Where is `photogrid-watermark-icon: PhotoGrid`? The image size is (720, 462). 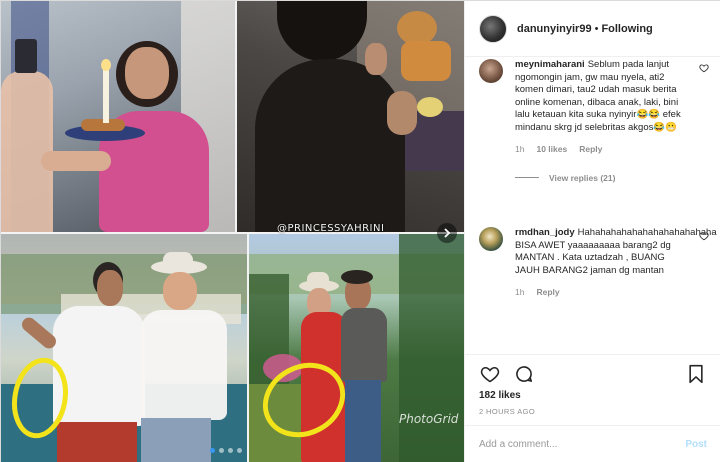 photogrid-watermark-icon: PhotoGrid is located at coordinates (429, 419).